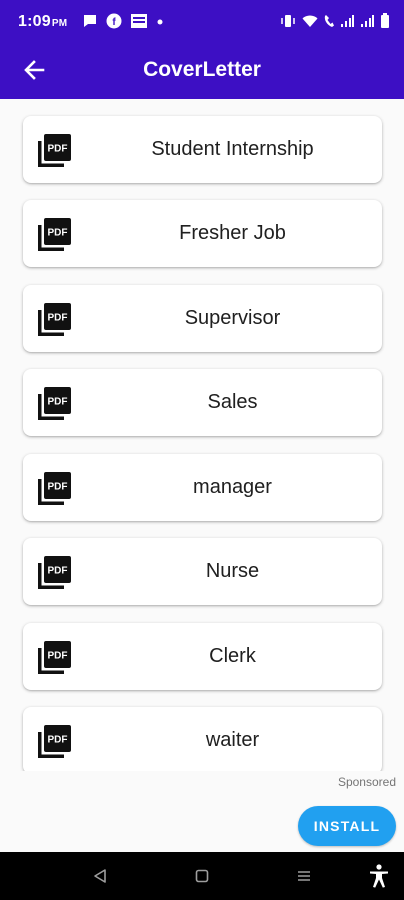  Describe the element at coordinates (202, 739) in the screenshot. I see `template-card-waiter: PDF waiter` at that location.